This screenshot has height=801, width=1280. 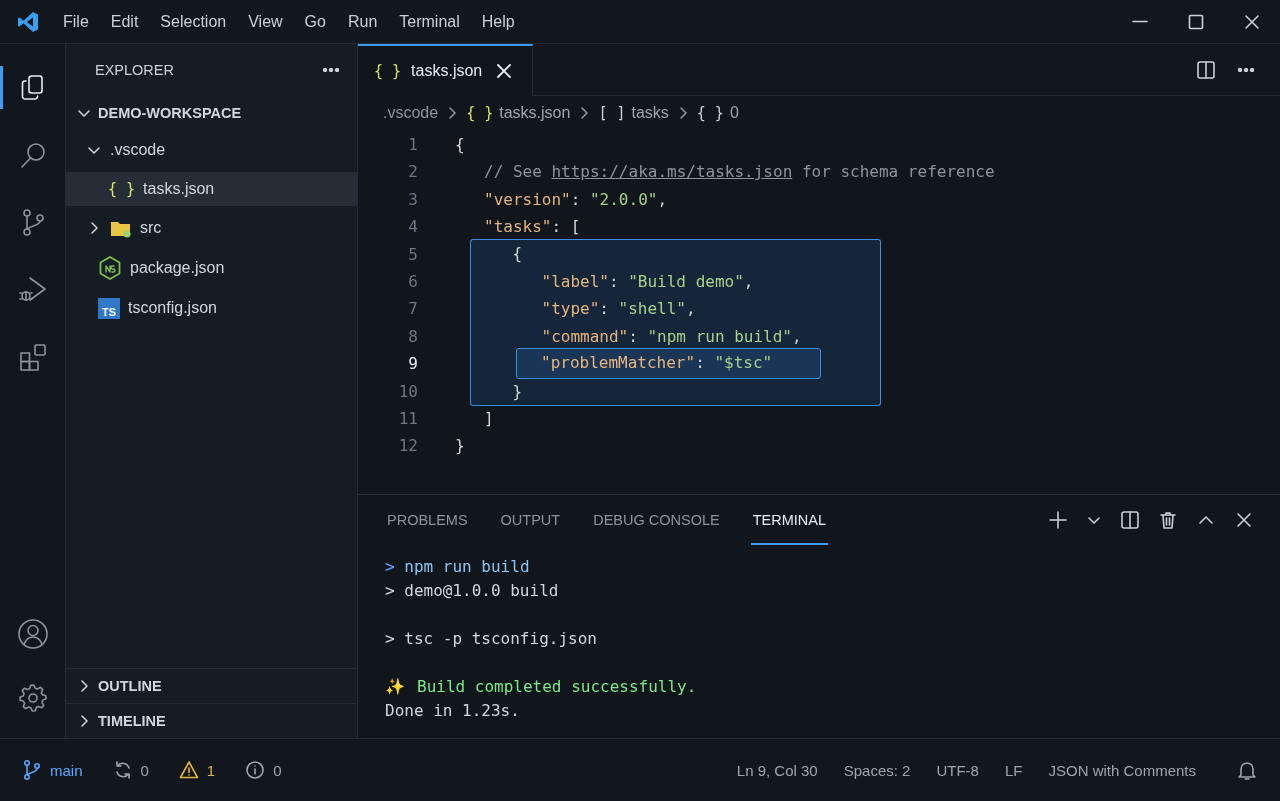 What do you see at coordinates (1013, 770) in the screenshot?
I see `status-item: LF` at bounding box center [1013, 770].